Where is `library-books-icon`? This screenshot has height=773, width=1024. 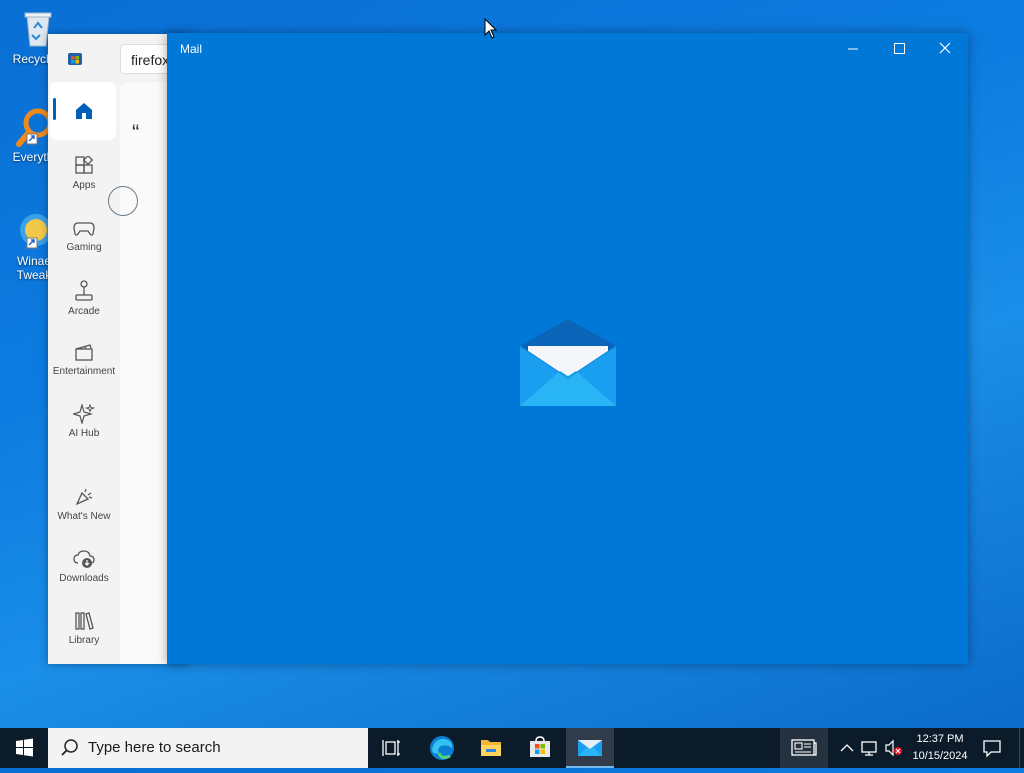 library-books-icon is located at coordinates (84, 621).